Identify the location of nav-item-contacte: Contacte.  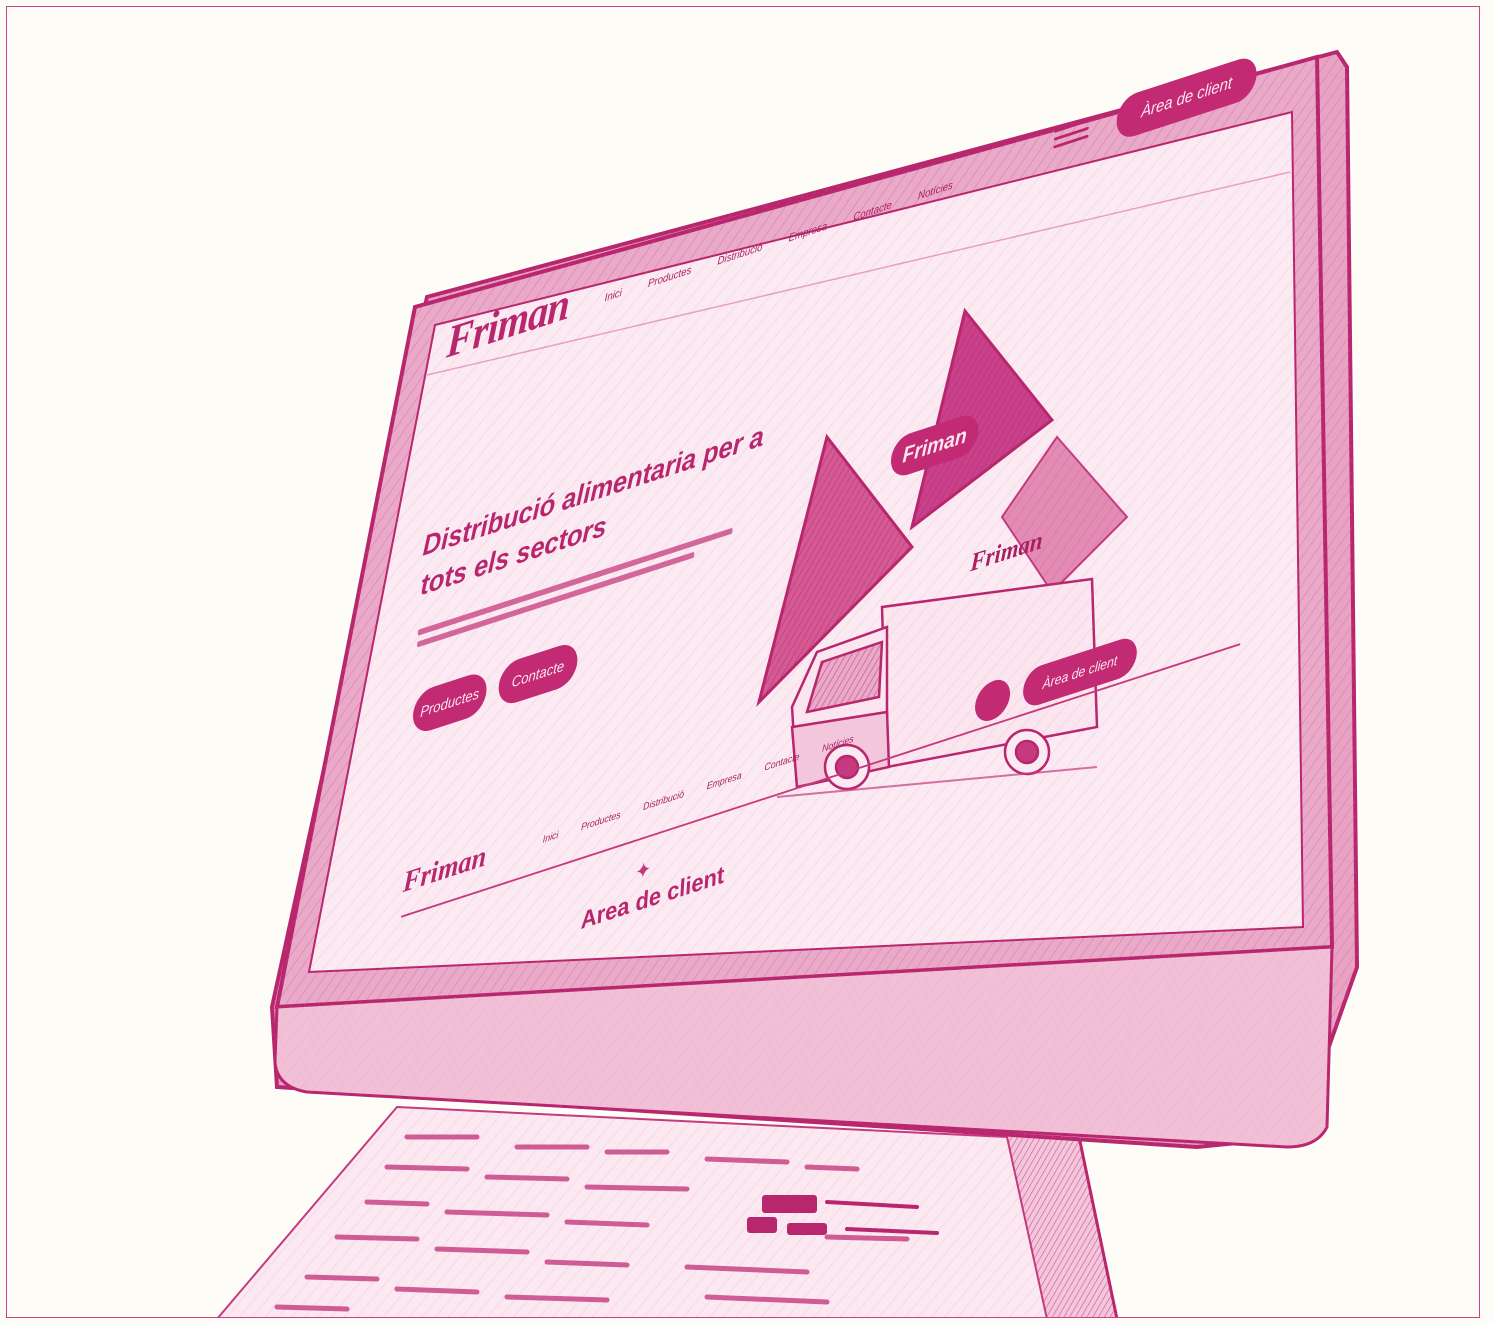
(872, 211).